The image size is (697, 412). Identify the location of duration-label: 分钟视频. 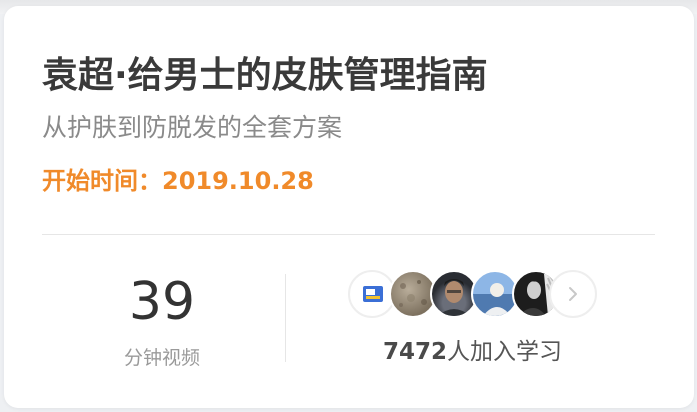
(161, 358).